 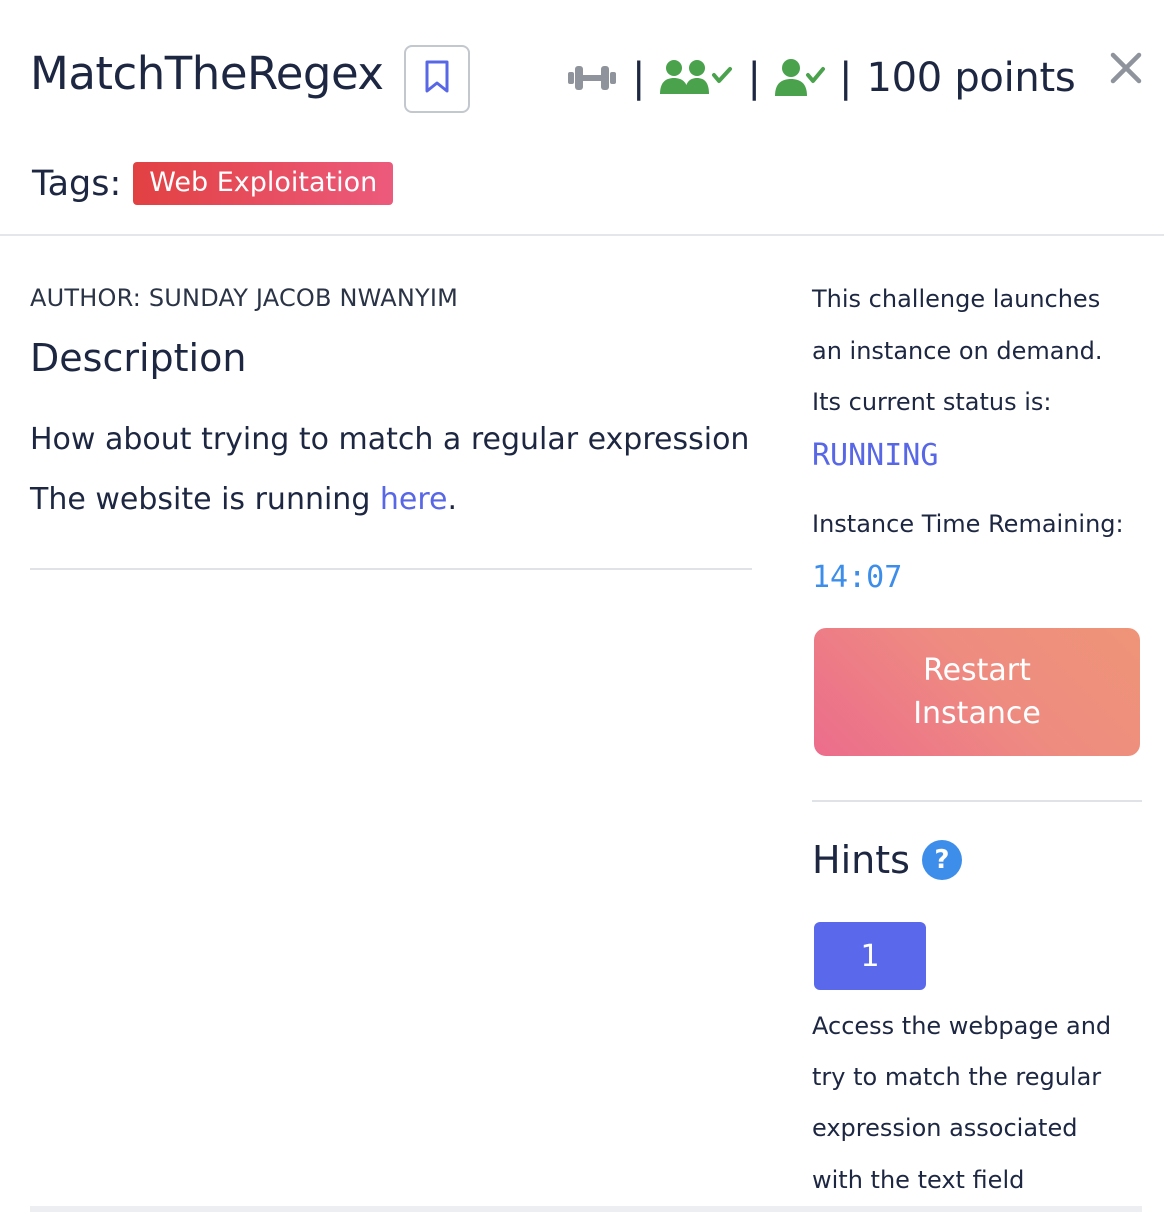 I want to click on tags-label: Tags:, so click(x=77, y=183).